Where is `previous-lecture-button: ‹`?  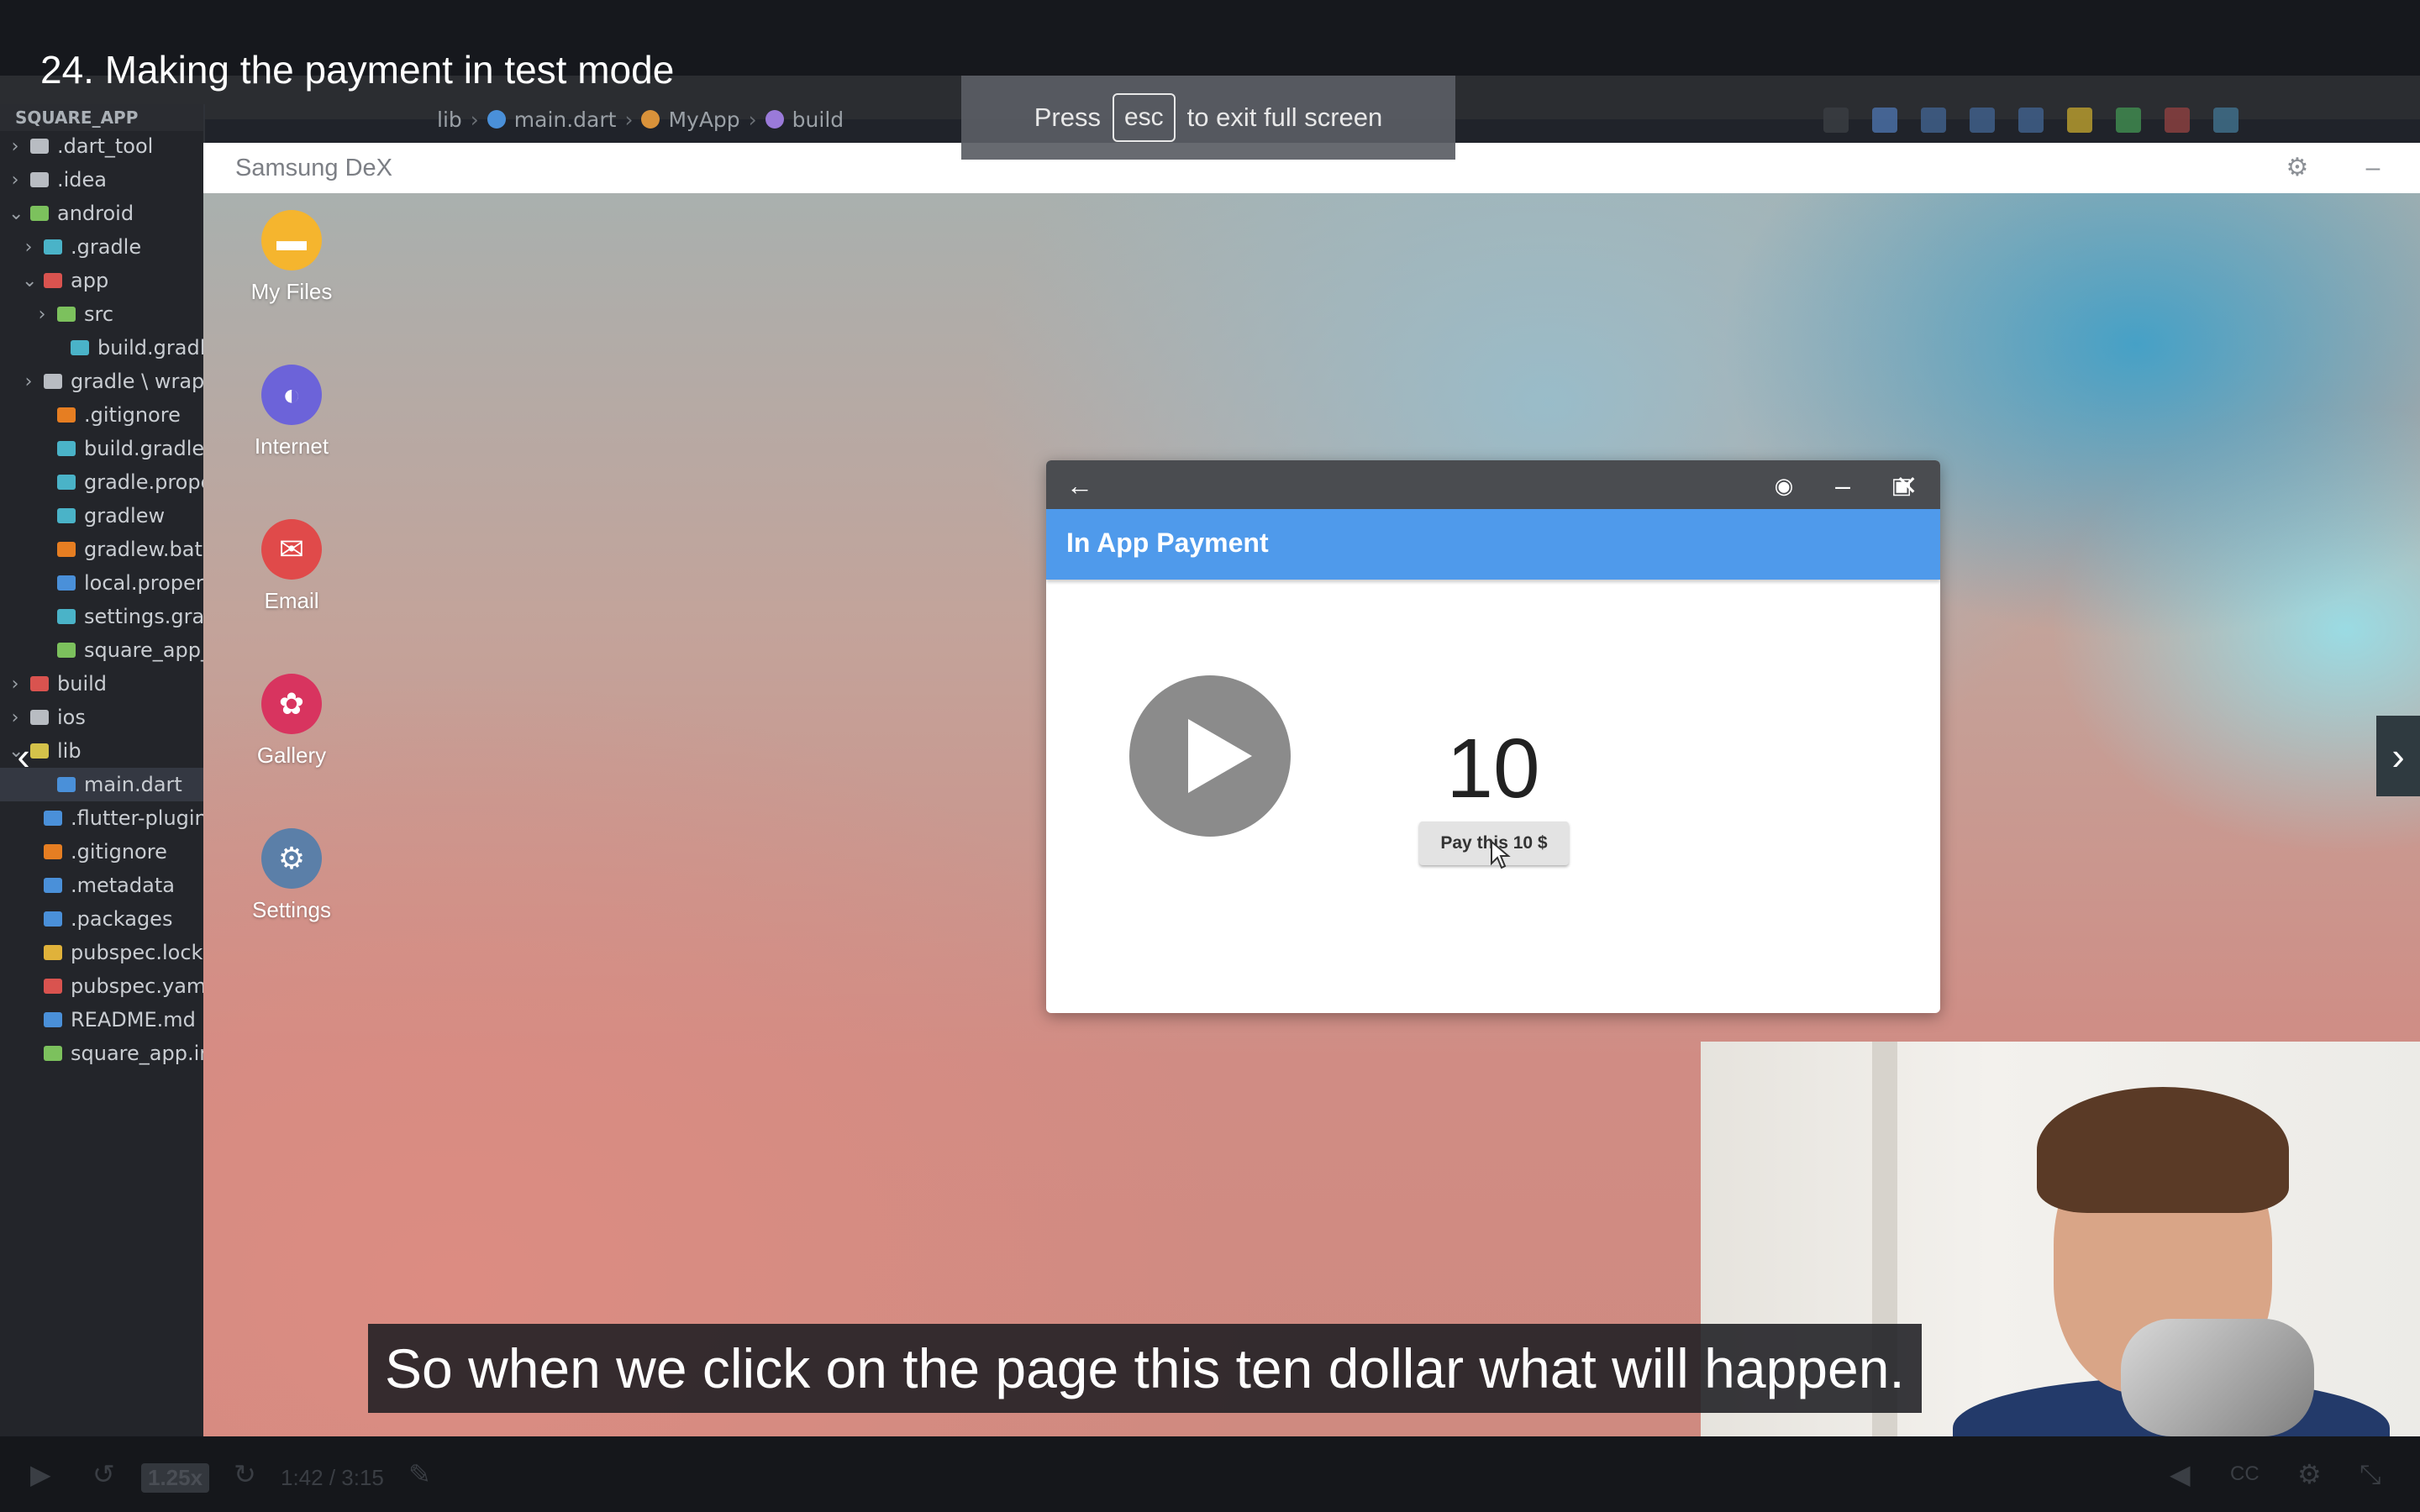 previous-lecture-button: ‹ is located at coordinates (23, 756).